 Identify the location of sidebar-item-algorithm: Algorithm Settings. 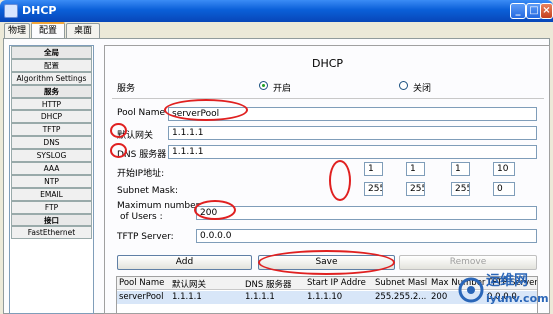
(51, 78).